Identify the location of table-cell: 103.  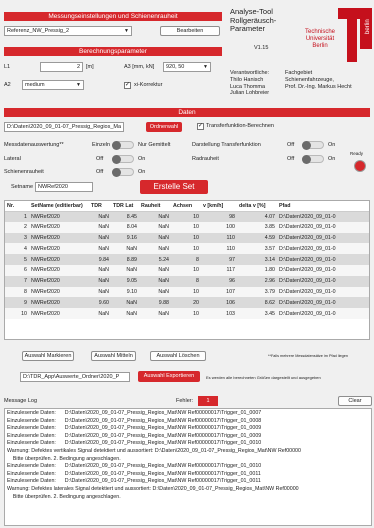
(219, 313).